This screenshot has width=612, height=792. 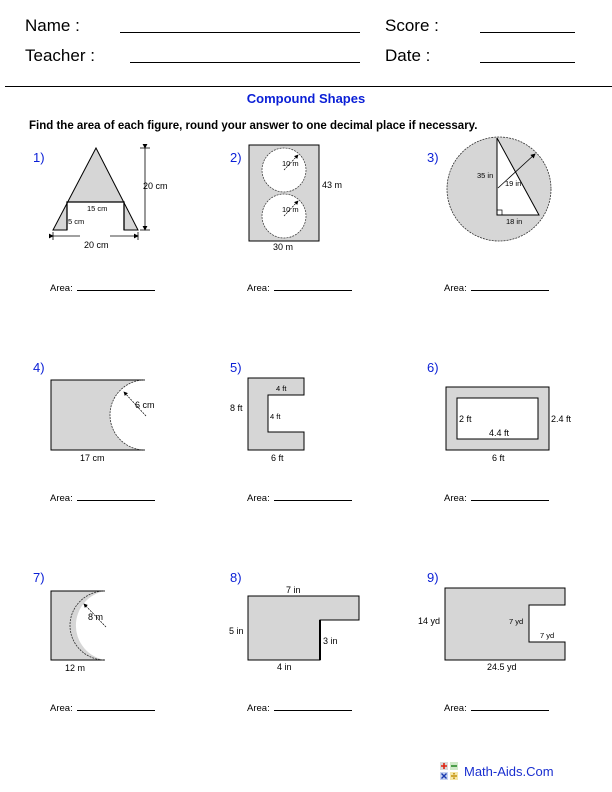 What do you see at coordinates (92, 458) in the screenshot?
I see `fig4-length-label: 17 cm` at bounding box center [92, 458].